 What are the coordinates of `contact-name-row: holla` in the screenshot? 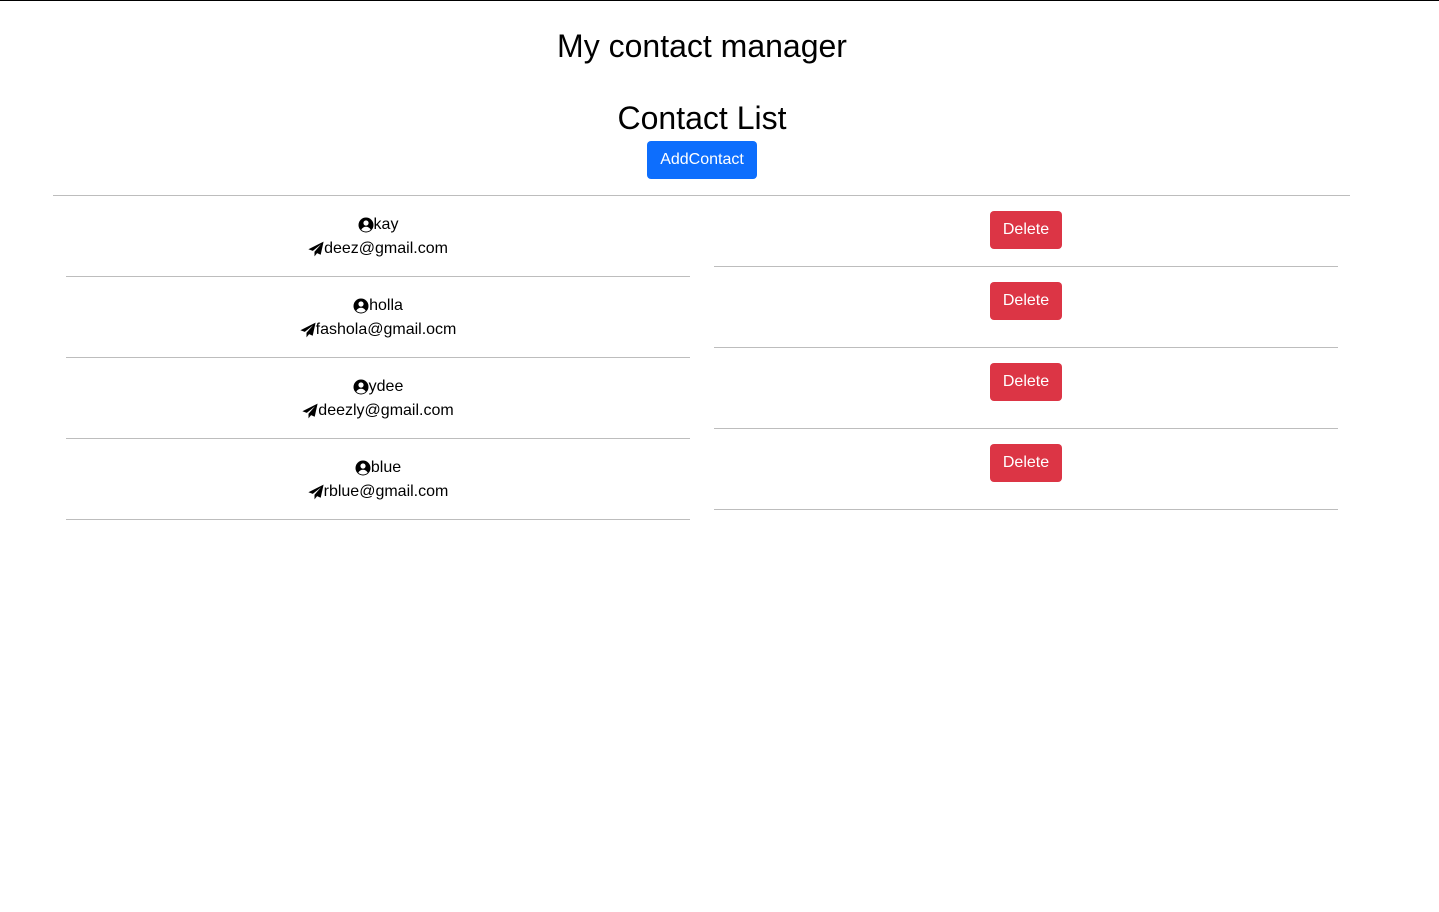 It's located at (378, 306).